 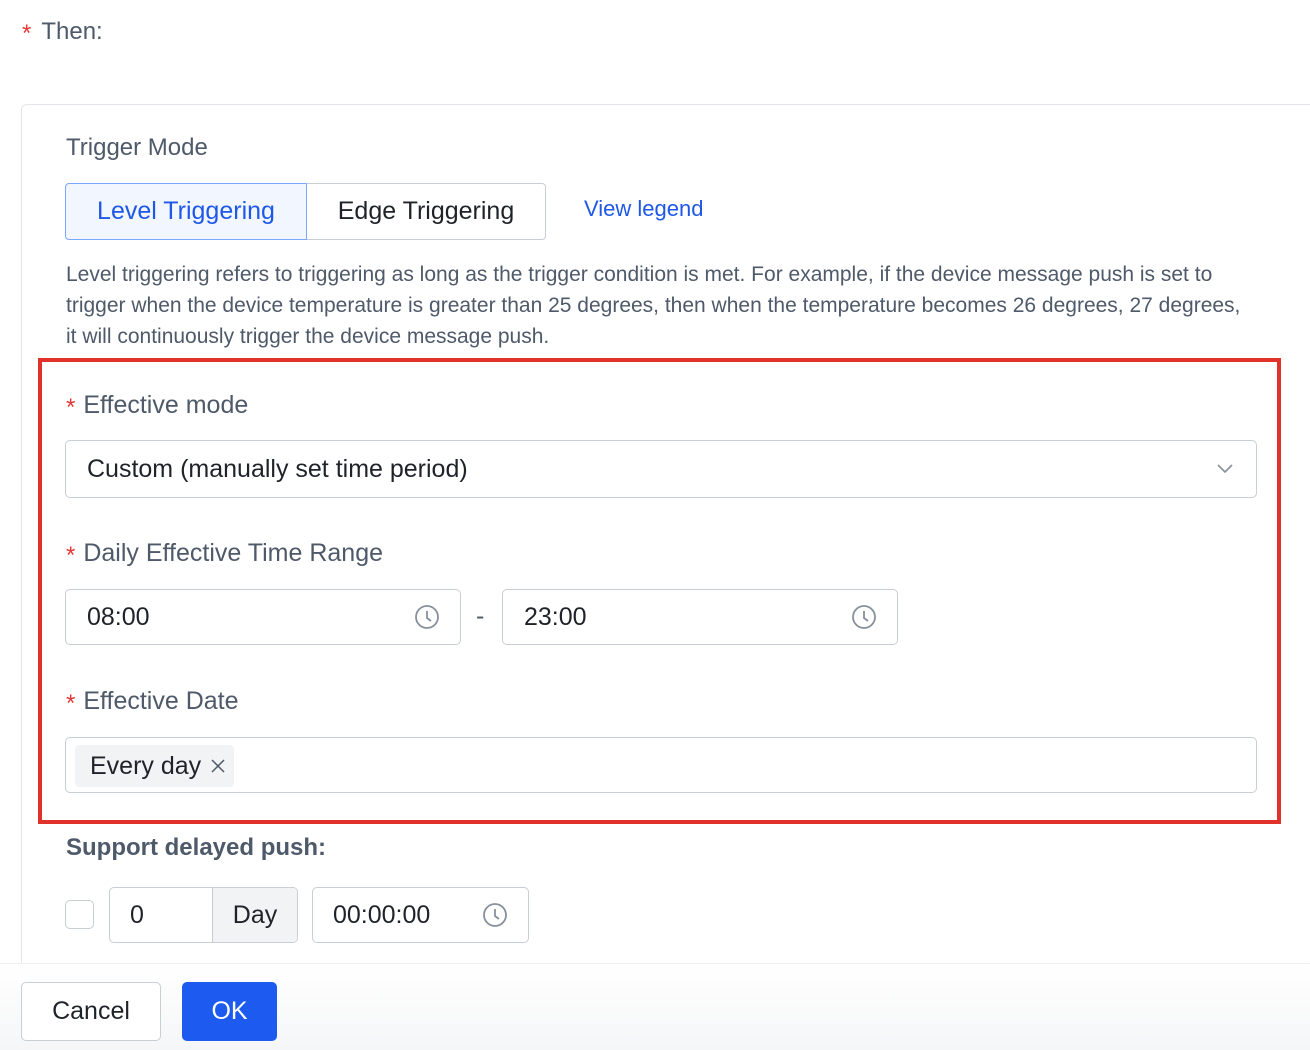 I want to click on delayed-push-label: Support delayed push:, so click(x=196, y=847).